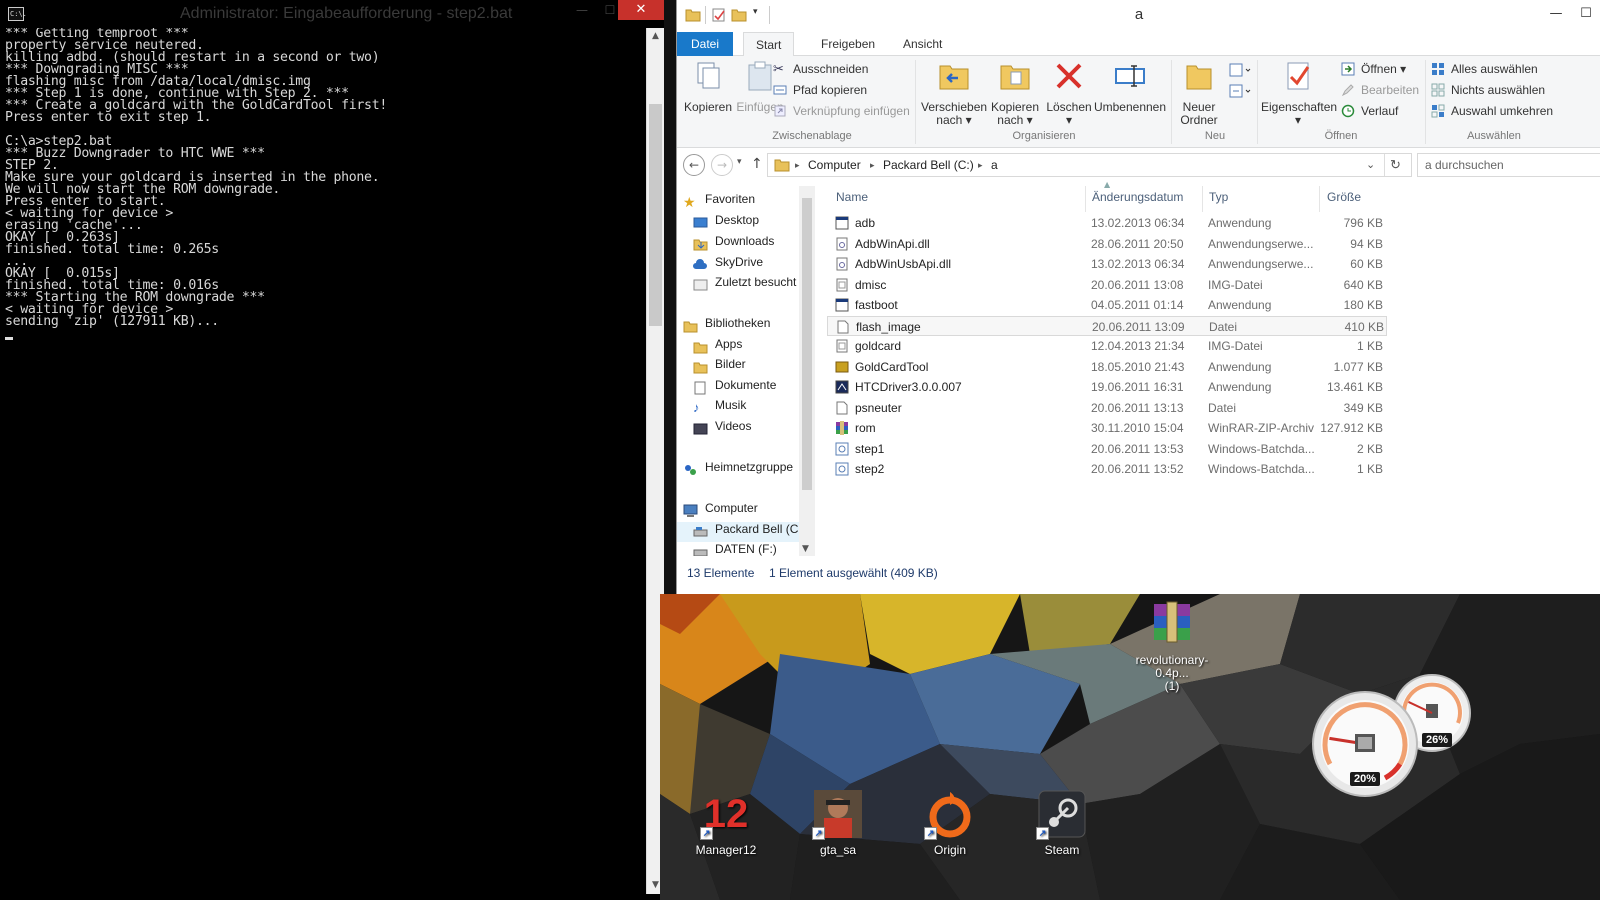 This screenshot has width=1600, height=900. Describe the element at coordinates (726, 326) in the screenshot. I see `nav-libraries: Bibliotheken` at that location.